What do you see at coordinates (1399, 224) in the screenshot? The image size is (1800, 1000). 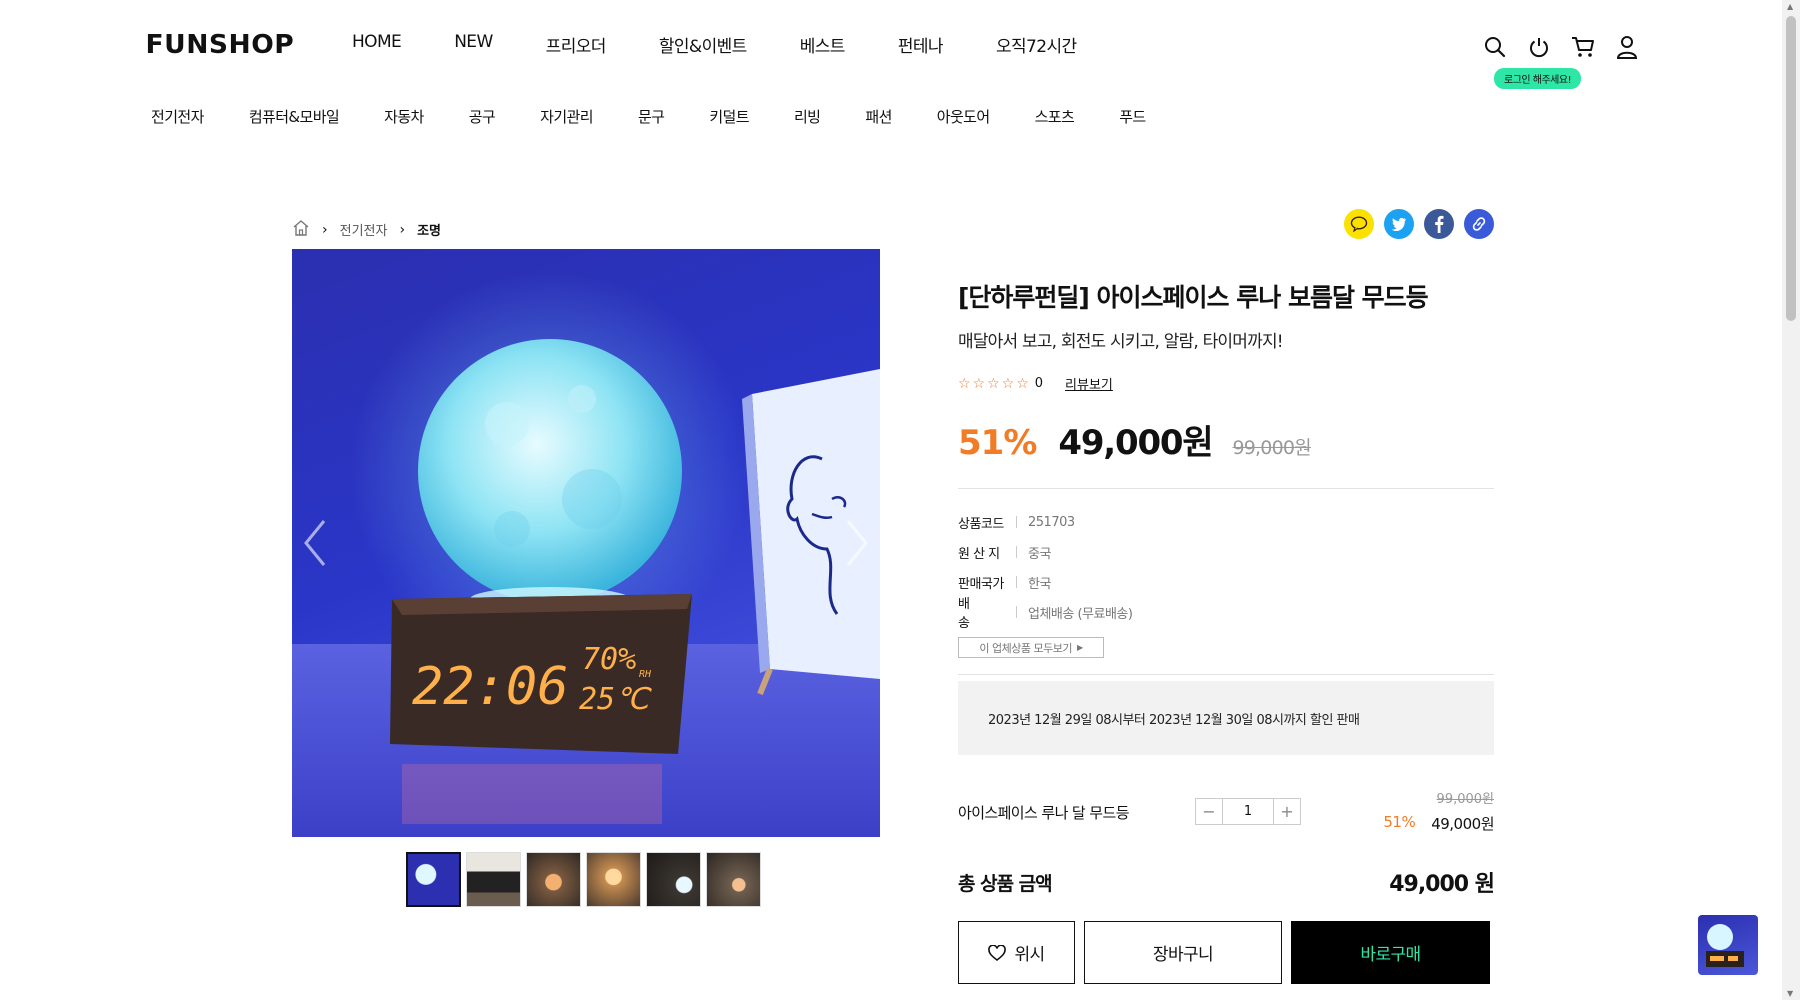 I see `twitter-icon` at bounding box center [1399, 224].